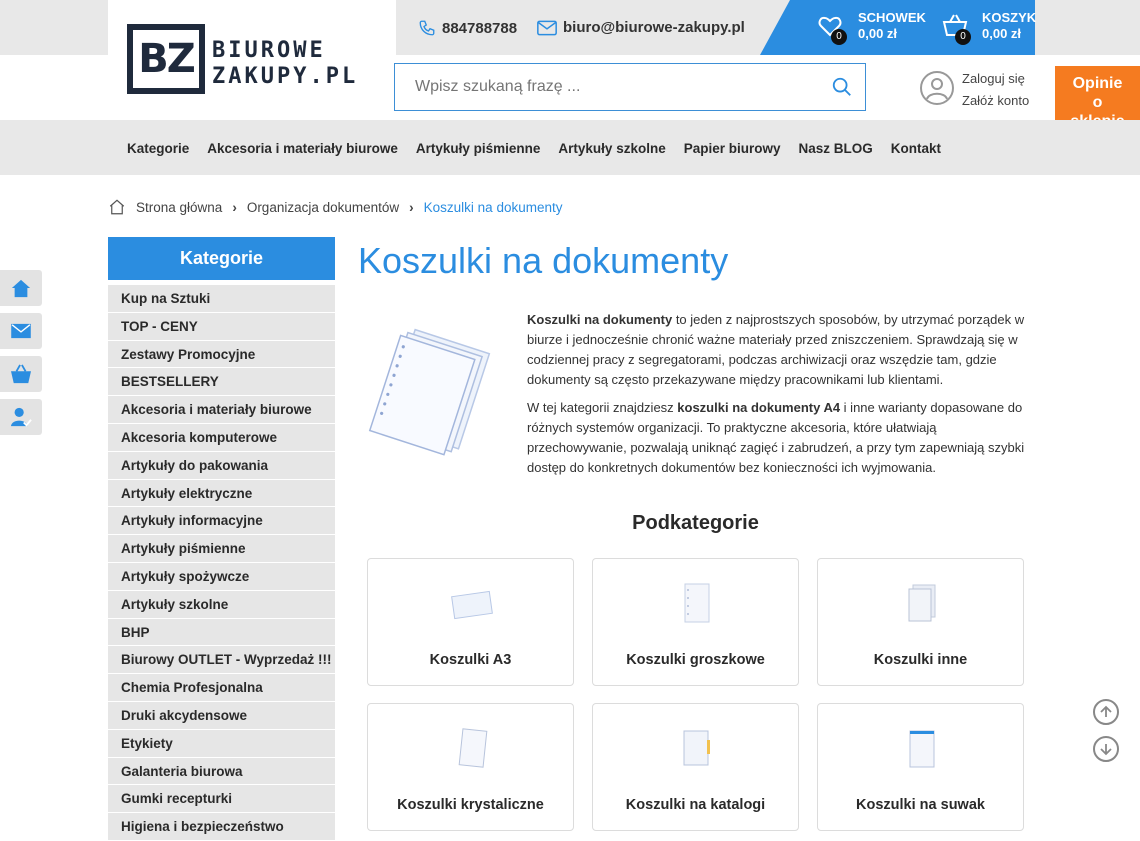 Image resolution: width=1140 pixels, height=841 pixels. Describe the element at coordinates (995, 79) in the screenshot. I see `login-link: Zaloguj się` at that location.